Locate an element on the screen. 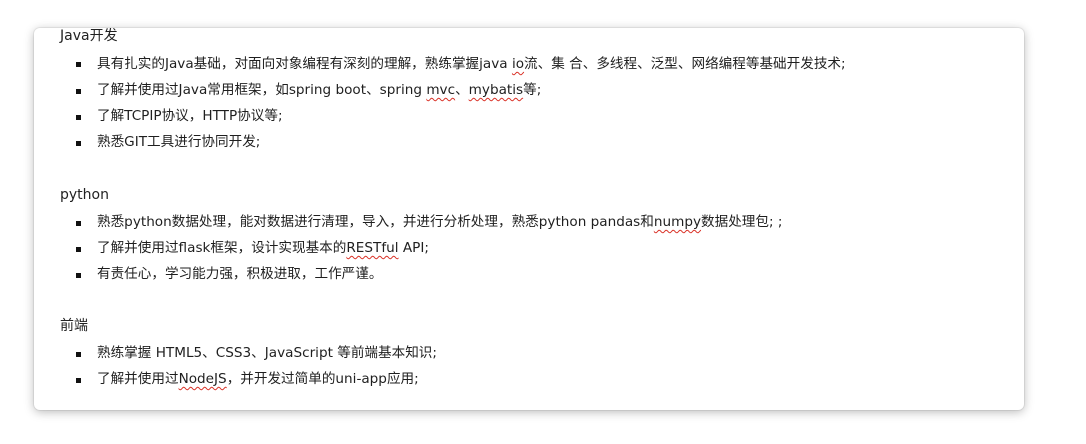 This screenshot has height=444, width=1086. section-heading-python: python is located at coordinates (84, 195).